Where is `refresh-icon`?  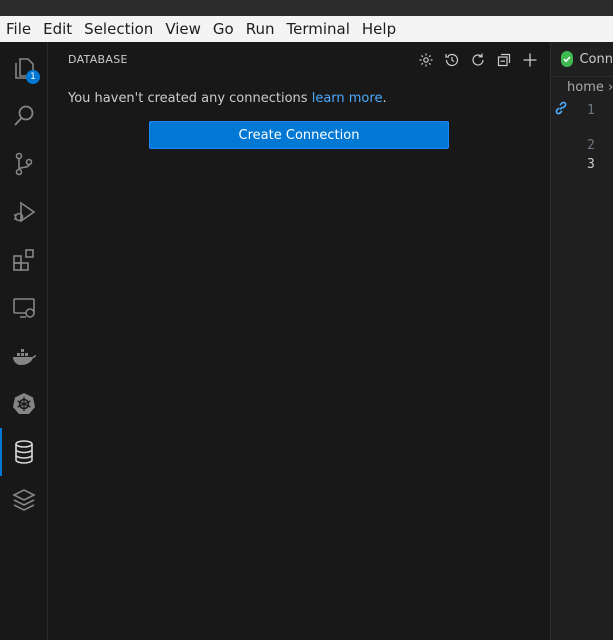
refresh-icon is located at coordinates (478, 59).